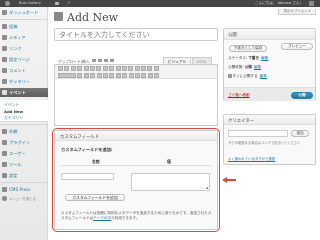 The width and height of the screenshot is (320, 240). I want to click on comment-icon, so click(4, 70).